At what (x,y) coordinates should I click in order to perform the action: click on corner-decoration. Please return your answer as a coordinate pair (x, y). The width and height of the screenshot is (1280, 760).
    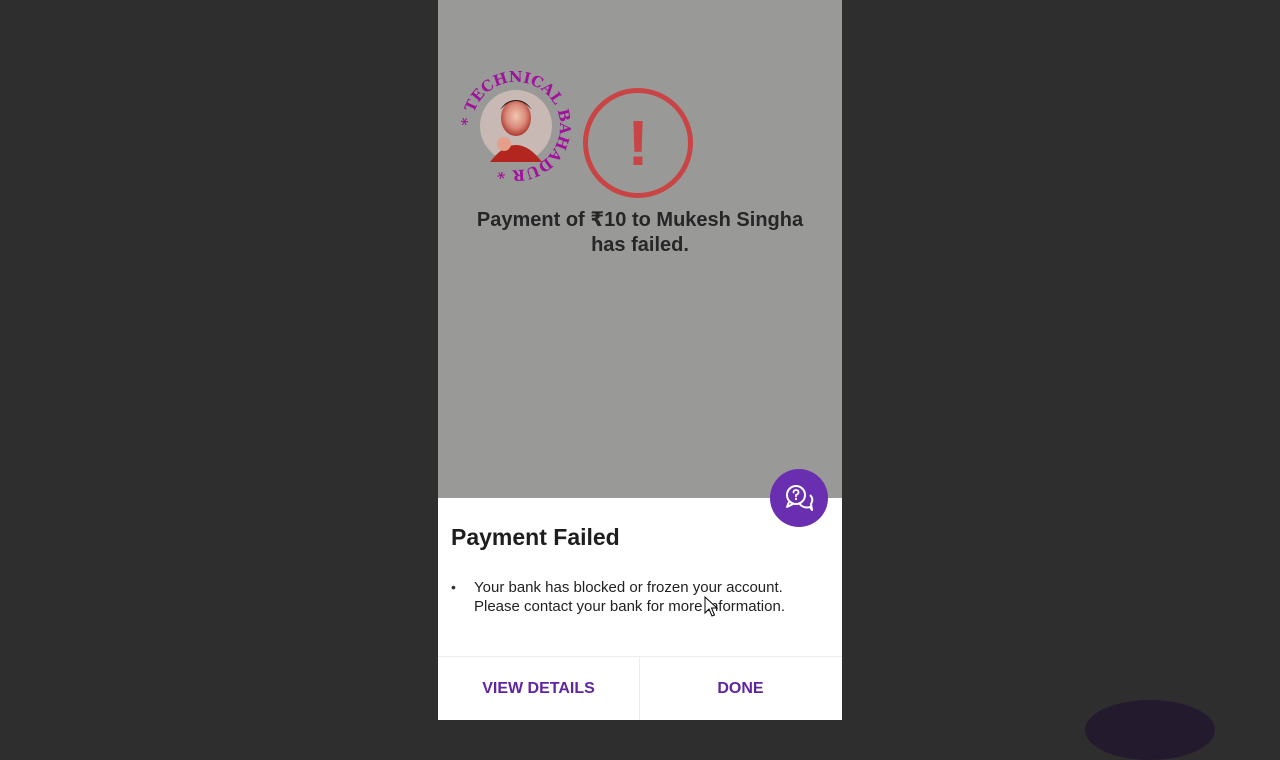
    Looking at the image, I should click on (1150, 730).